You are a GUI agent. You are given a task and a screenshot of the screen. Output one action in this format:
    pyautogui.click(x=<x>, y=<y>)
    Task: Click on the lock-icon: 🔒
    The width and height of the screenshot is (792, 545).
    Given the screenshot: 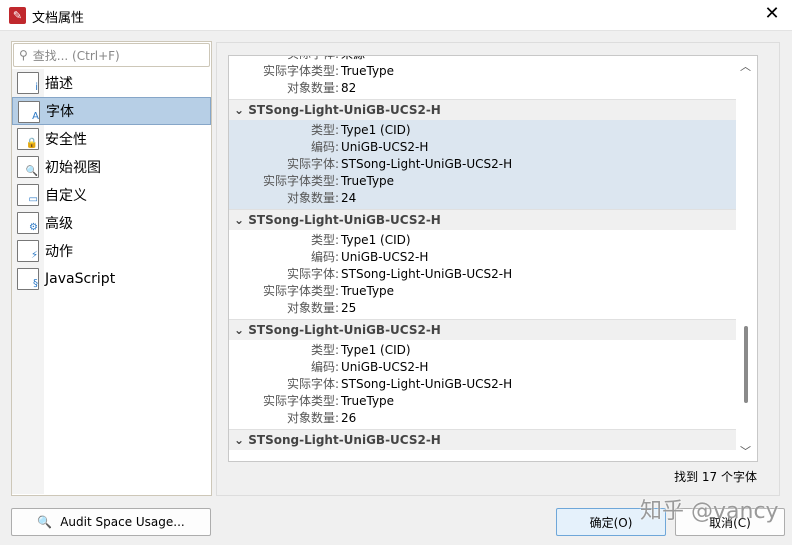 What is the action you would take?
    pyautogui.click(x=28, y=139)
    